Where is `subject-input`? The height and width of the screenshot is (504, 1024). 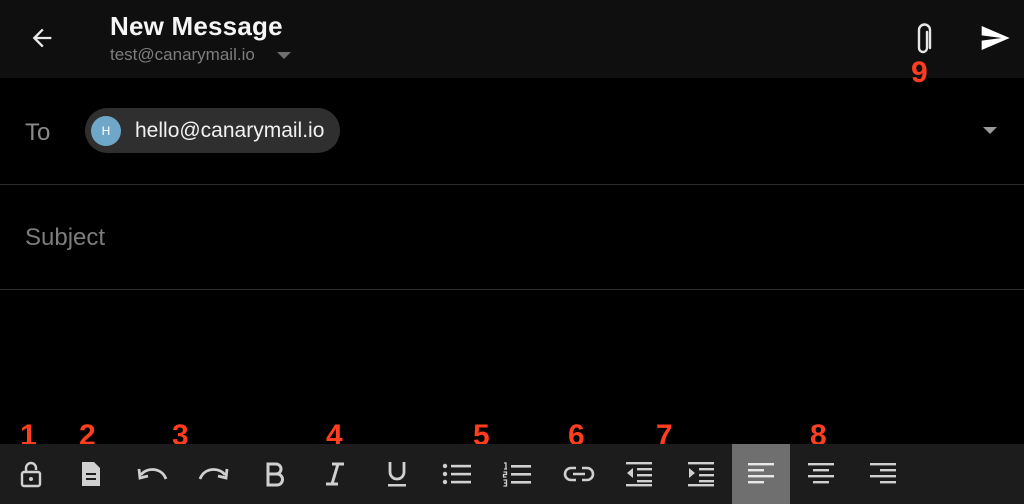
subject-input is located at coordinates (505, 238).